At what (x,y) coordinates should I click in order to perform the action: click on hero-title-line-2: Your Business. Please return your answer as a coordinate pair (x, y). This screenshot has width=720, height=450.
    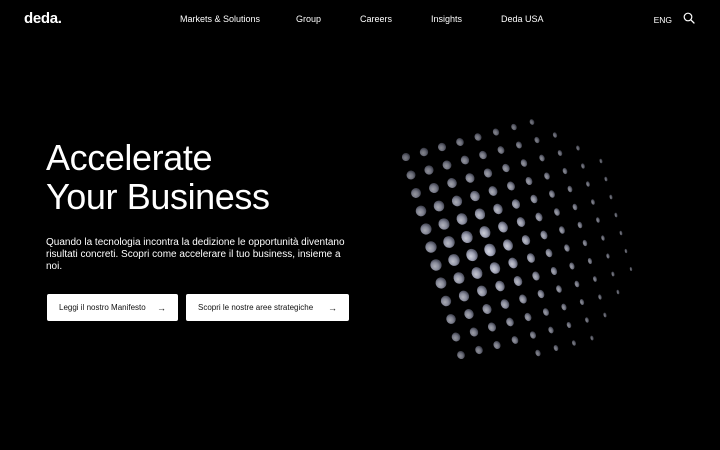
    Looking at the image, I should click on (158, 196).